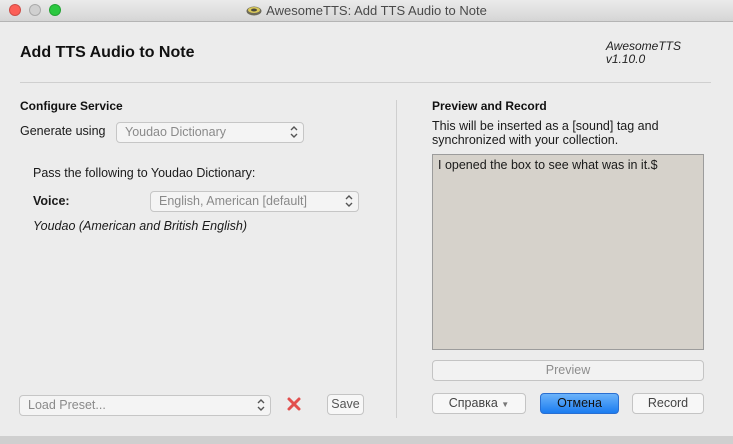 The height and width of the screenshot is (444, 733). Describe the element at coordinates (625, 59) in the screenshot. I see `brand-version: v1.10.0` at that location.